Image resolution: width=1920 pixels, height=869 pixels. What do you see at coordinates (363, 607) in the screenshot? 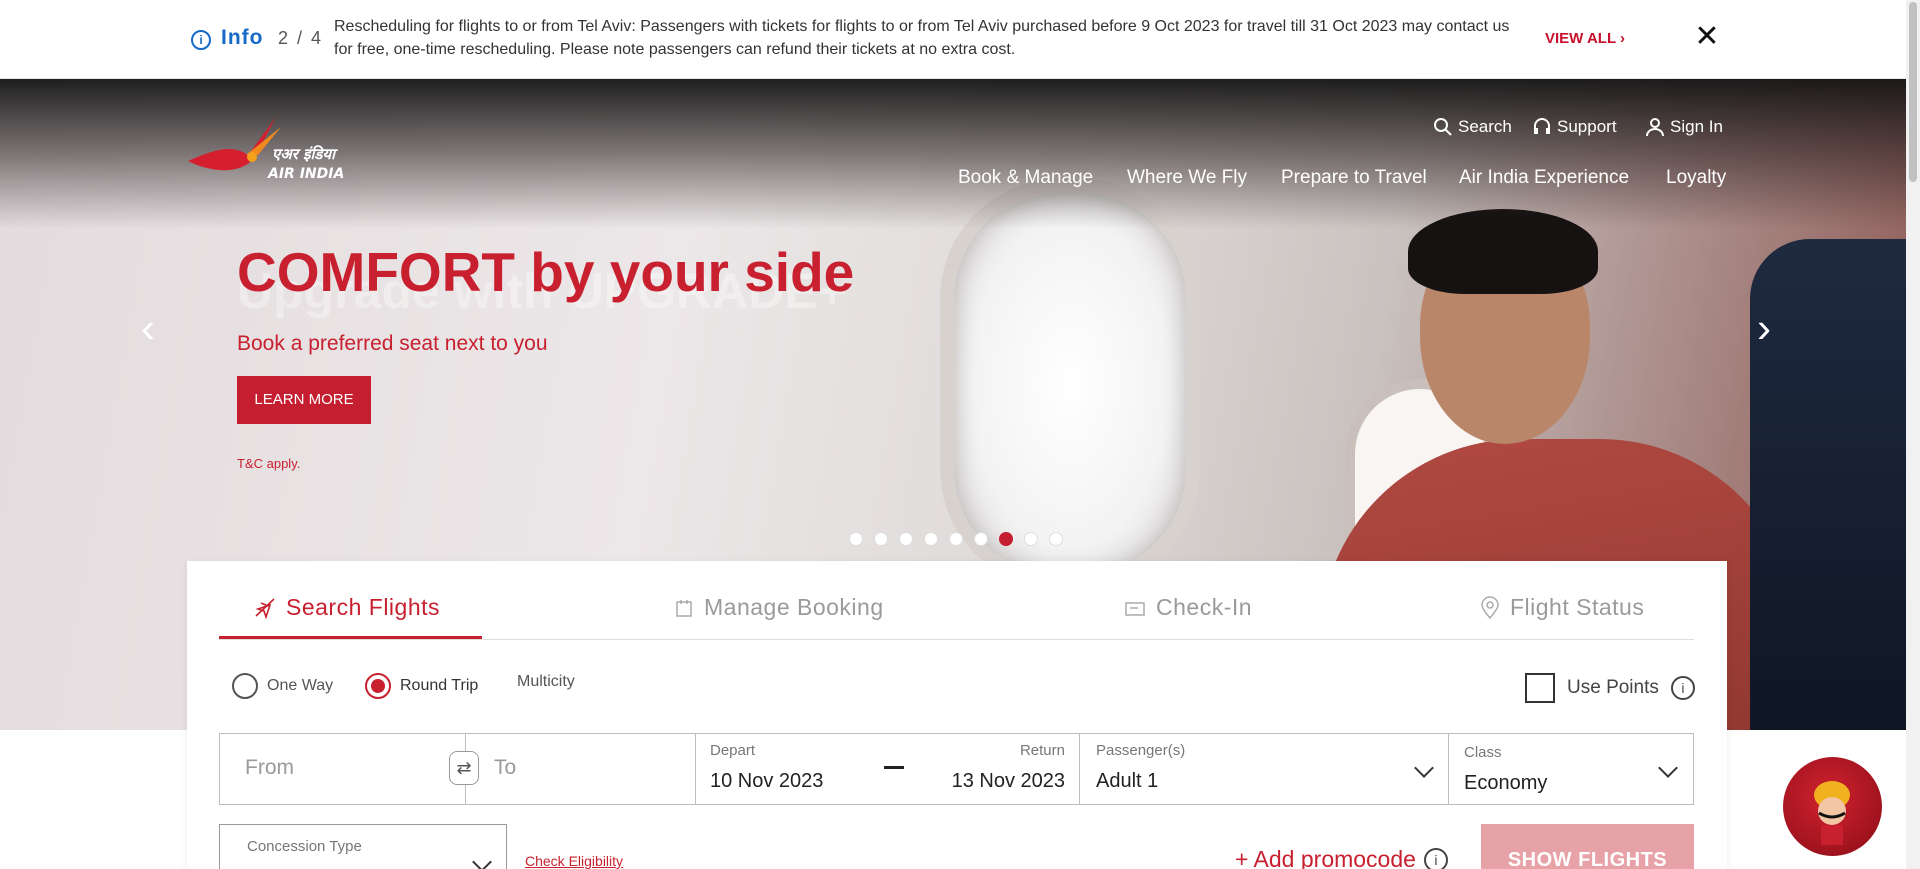
I see `tab-search-flights-label: Search Flights` at bounding box center [363, 607].